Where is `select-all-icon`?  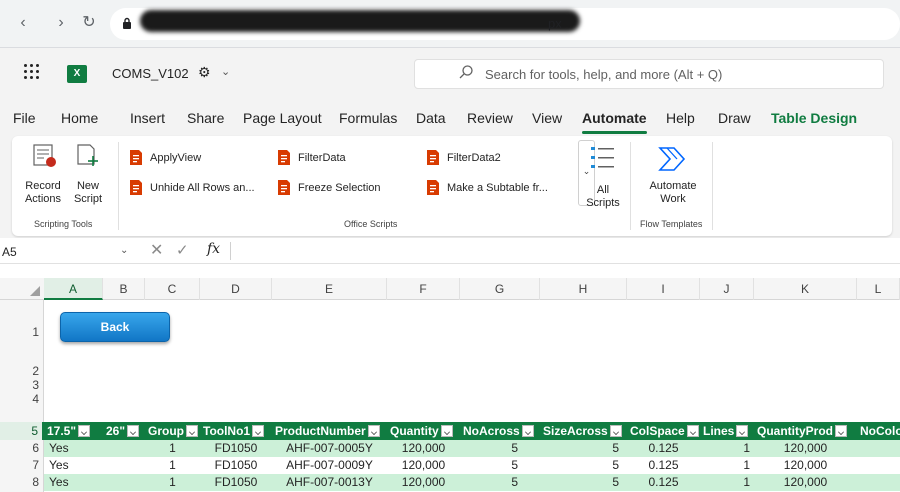
select-all-icon is located at coordinates (22, 289).